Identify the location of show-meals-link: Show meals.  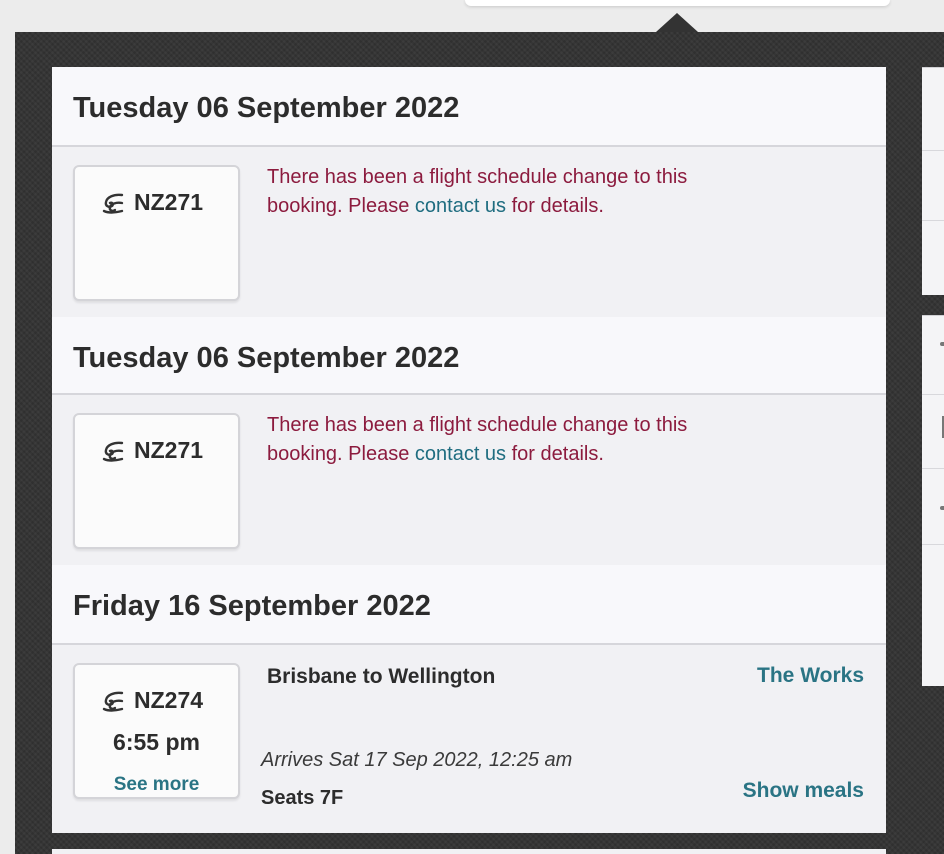
(803, 791).